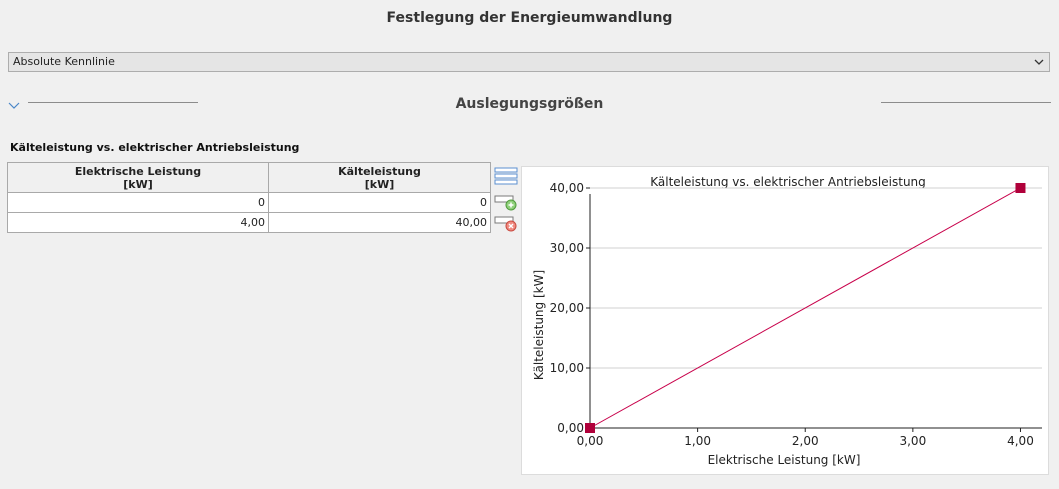 The width and height of the screenshot is (1059, 489). I want to click on remove-row-icon, so click(506, 224).